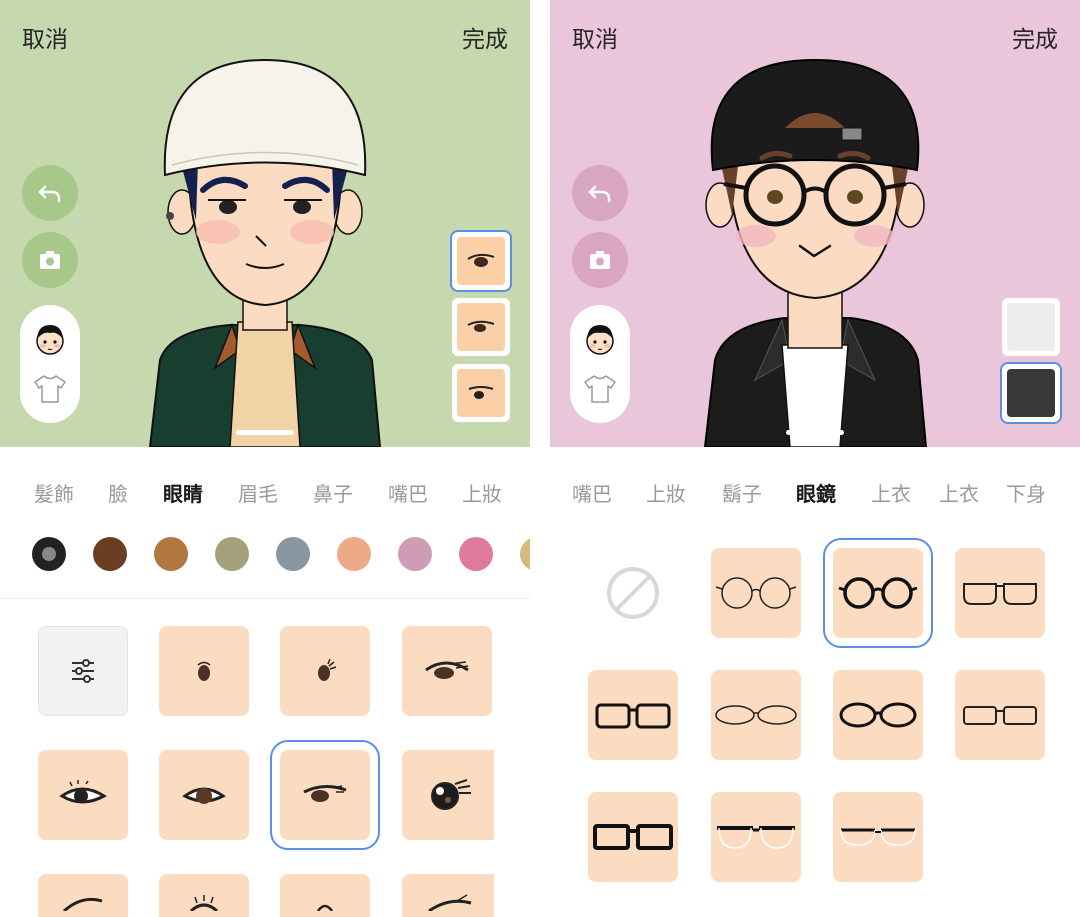  What do you see at coordinates (54, 492) in the screenshot?
I see `tab-hair-accessory: 髮飾` at bounding box center [54, 492].